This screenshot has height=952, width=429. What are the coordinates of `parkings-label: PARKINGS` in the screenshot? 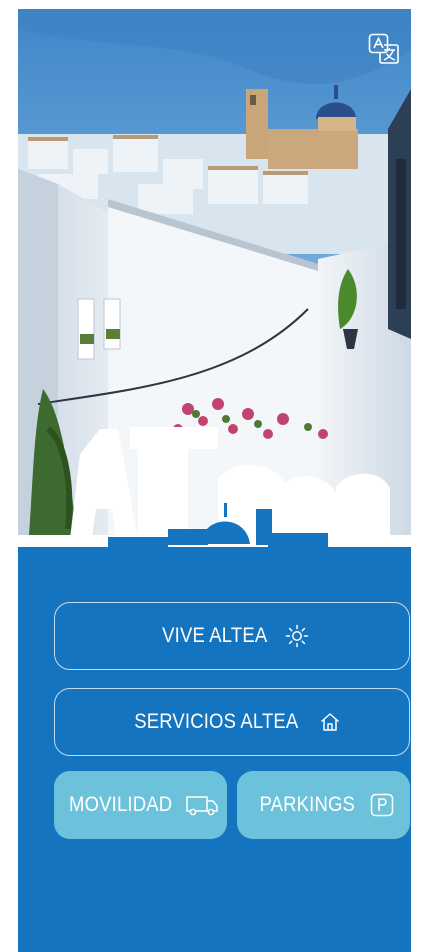 It's located at (307, 804).